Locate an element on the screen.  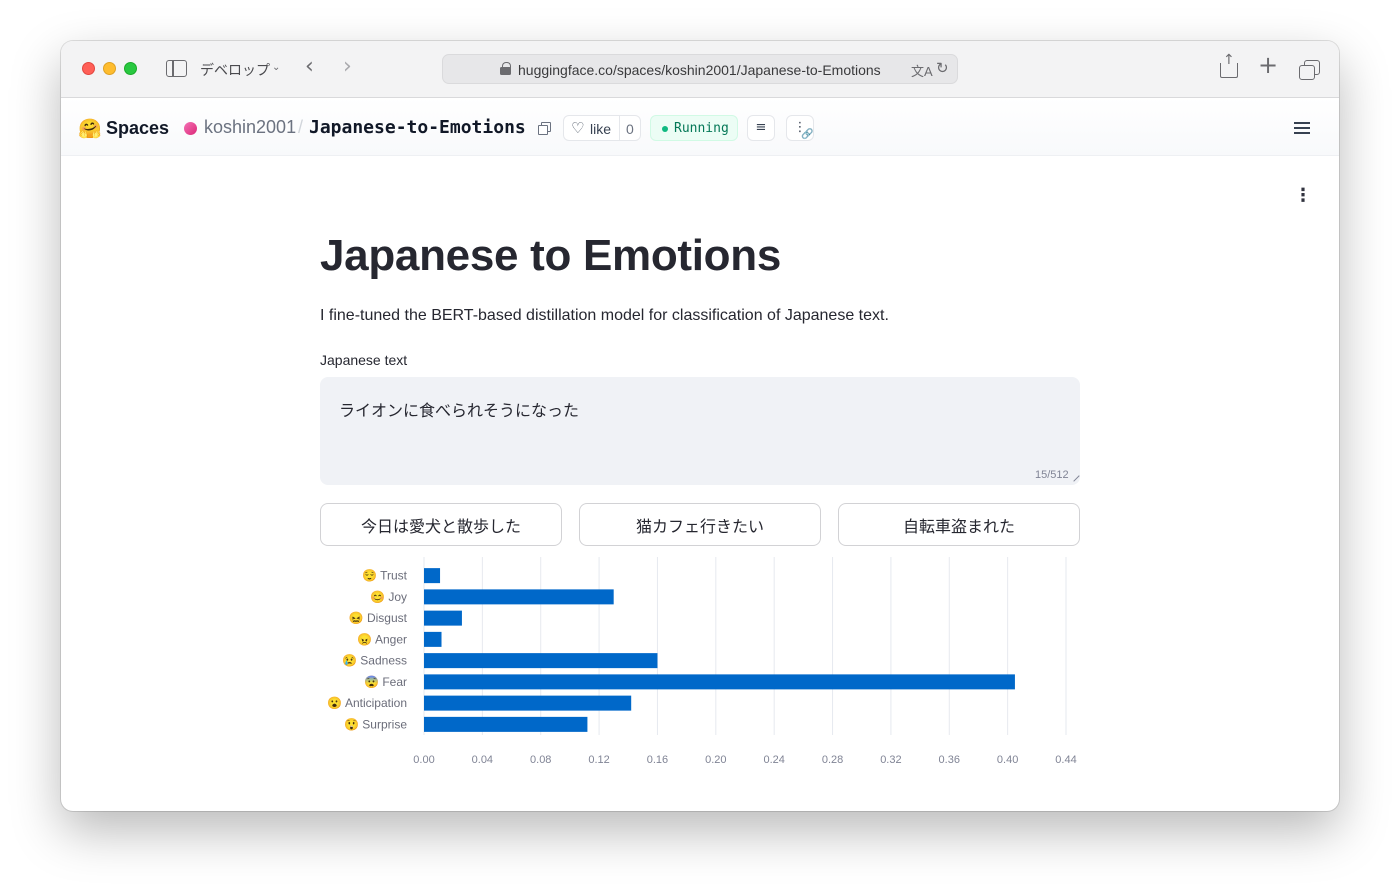
x-tick-label: 0.44 is located at coordinates (1065, 760).